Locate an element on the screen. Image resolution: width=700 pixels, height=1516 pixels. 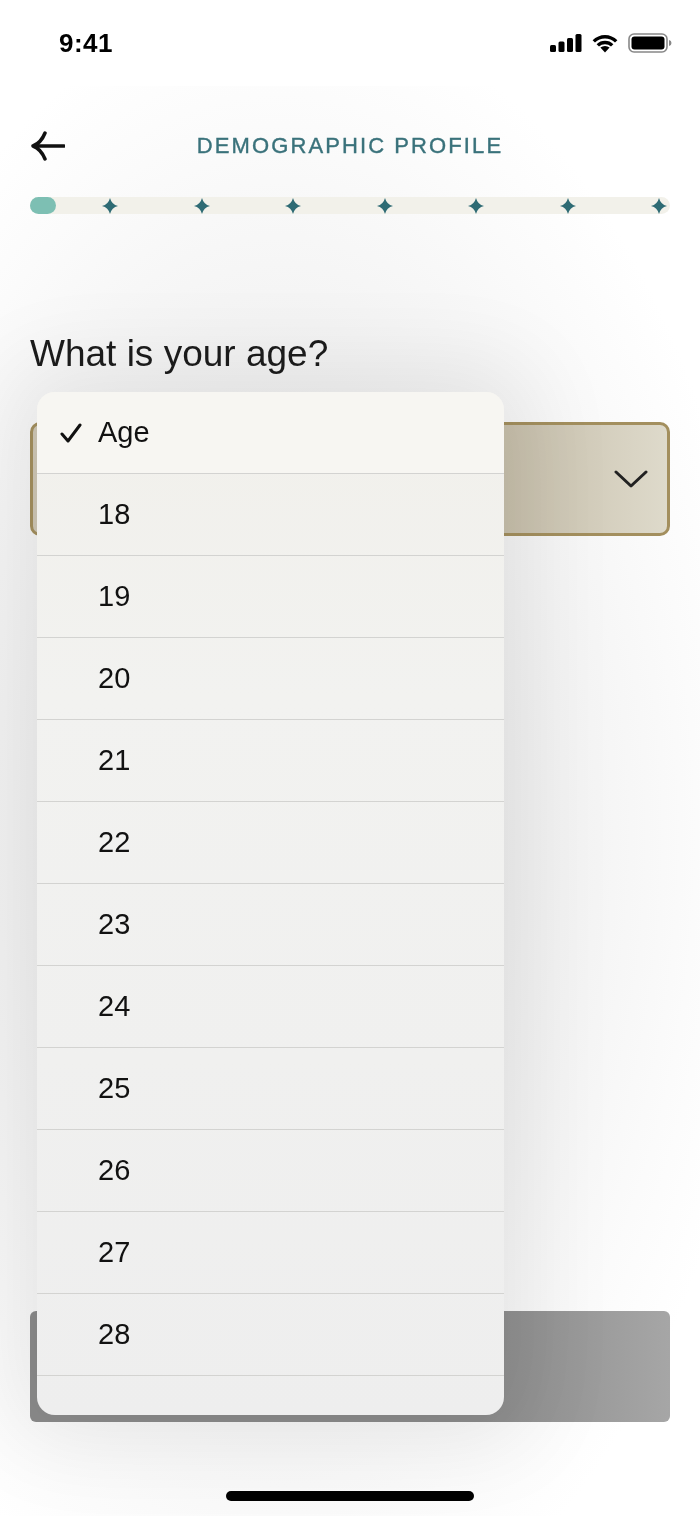
dropdown-option: 18 is located at coordinates (270, 515).